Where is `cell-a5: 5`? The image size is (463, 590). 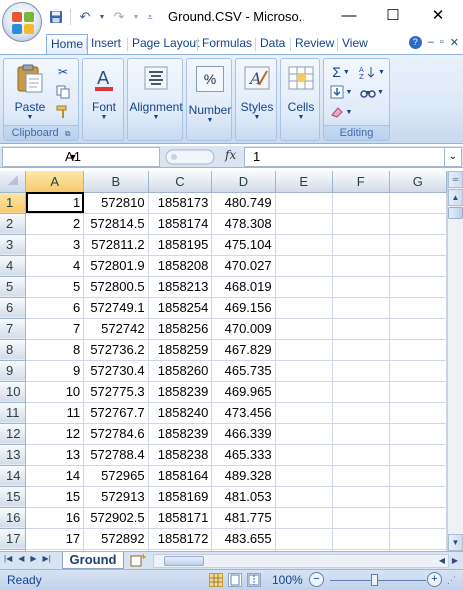
cell-a5: 5 is located at coordinates (55, 287).